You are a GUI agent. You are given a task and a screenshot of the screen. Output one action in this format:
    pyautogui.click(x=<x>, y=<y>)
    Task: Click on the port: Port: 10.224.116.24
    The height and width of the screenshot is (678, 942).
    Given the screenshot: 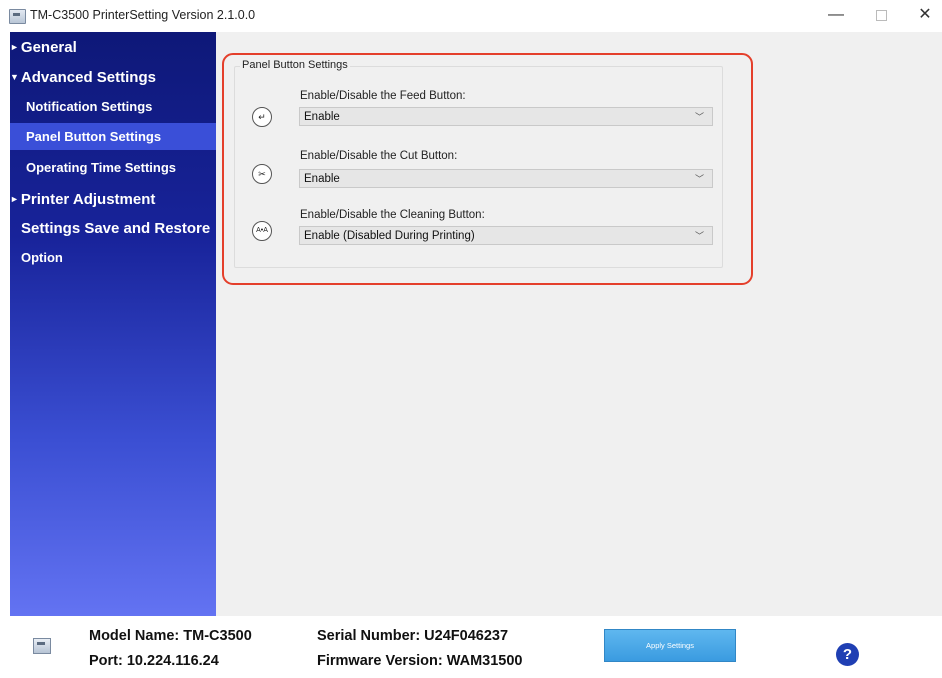 What is the action you would take?
    pyautogui.click(x=154, y=661)
    